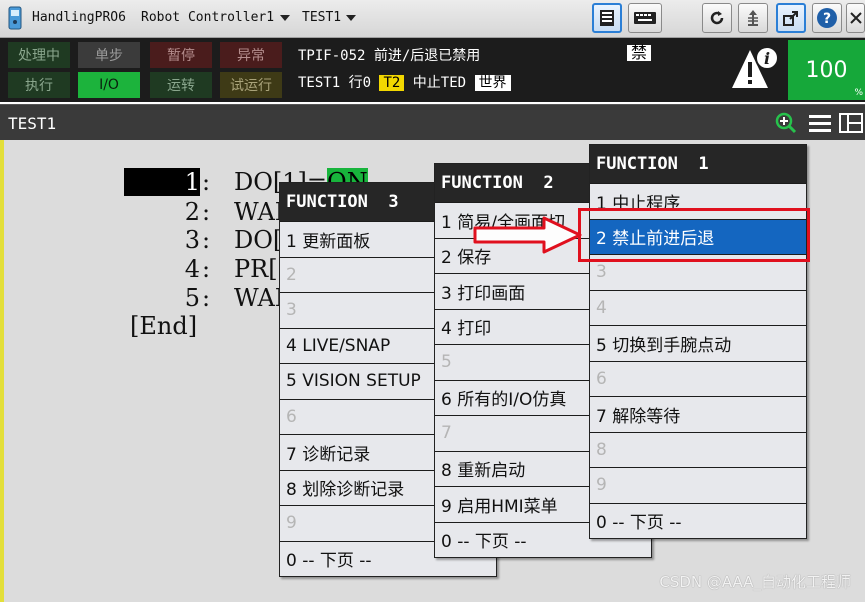 The image size is (865, 602). I want to click on menu-item: 9, so click(698, 485).